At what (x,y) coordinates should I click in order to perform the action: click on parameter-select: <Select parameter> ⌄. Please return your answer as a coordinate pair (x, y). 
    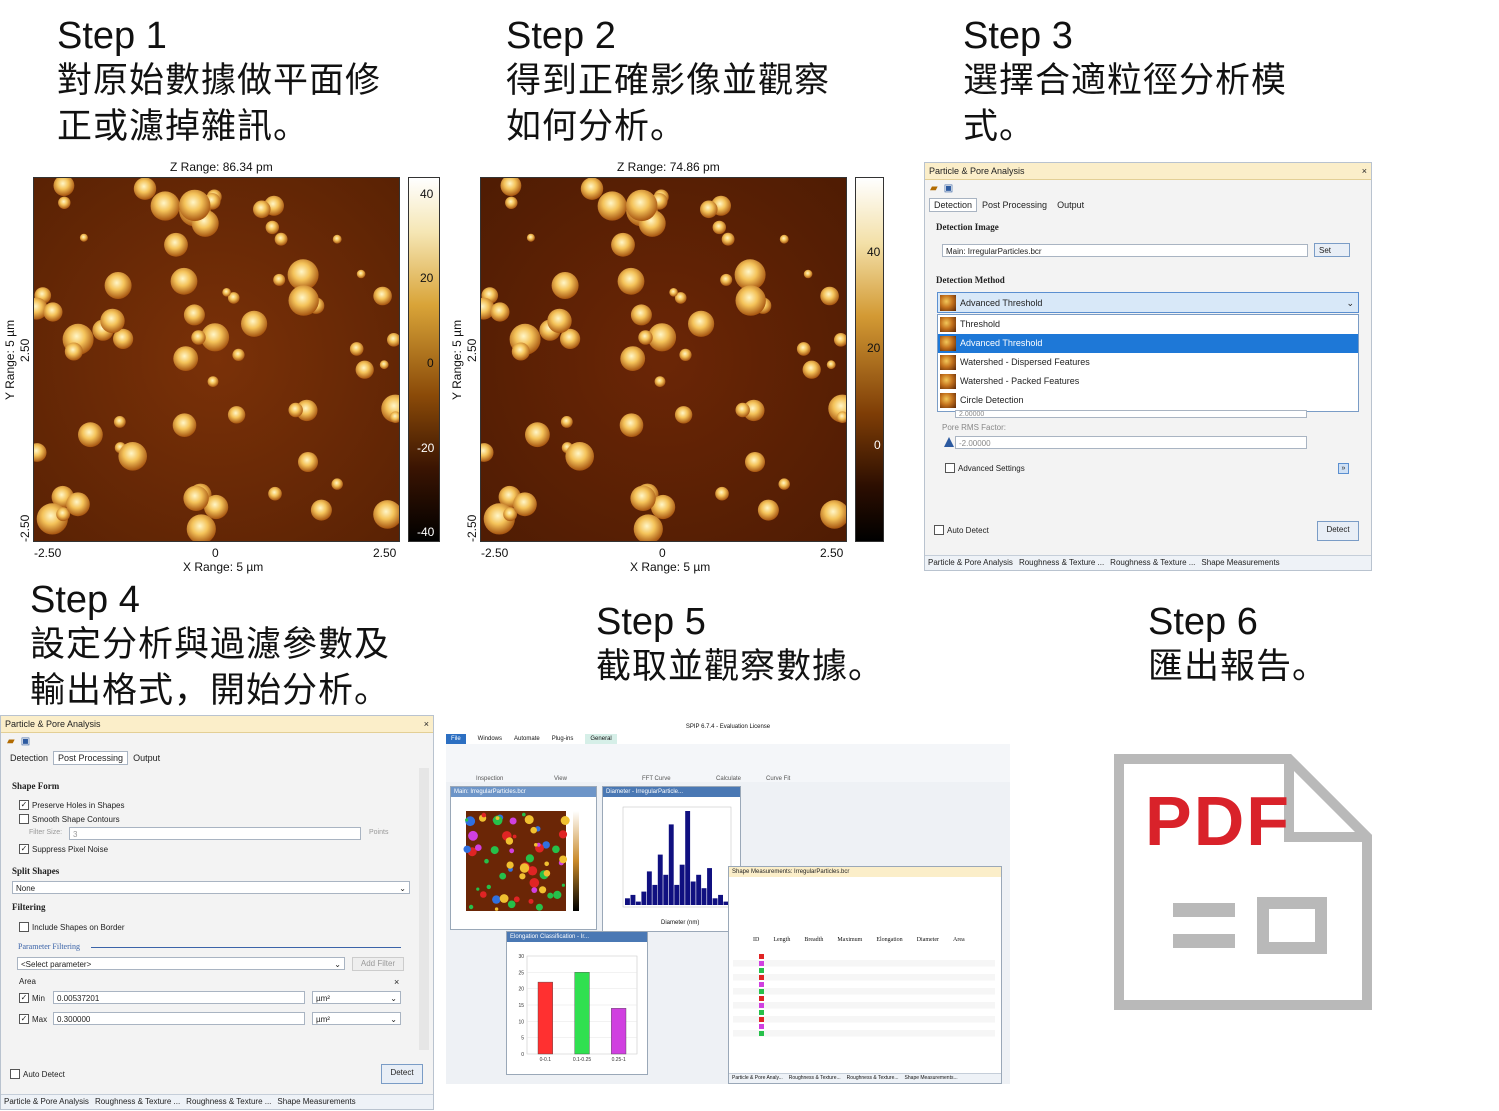
    Looking at the image, I should click on (181, 963).